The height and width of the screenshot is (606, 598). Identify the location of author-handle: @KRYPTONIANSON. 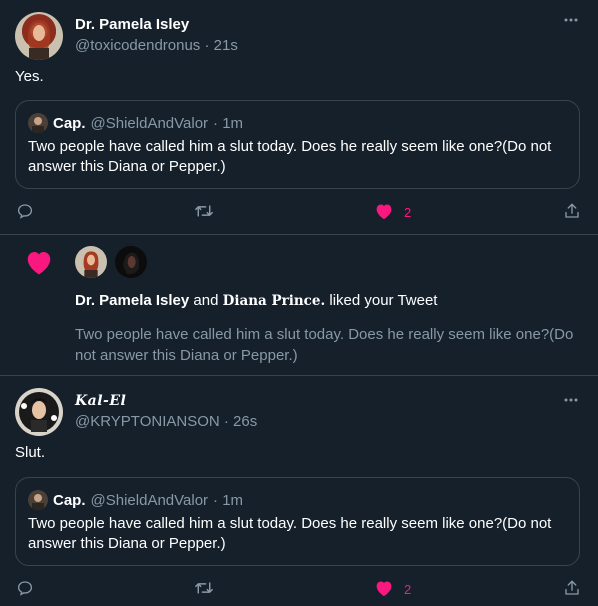
(147, 421).